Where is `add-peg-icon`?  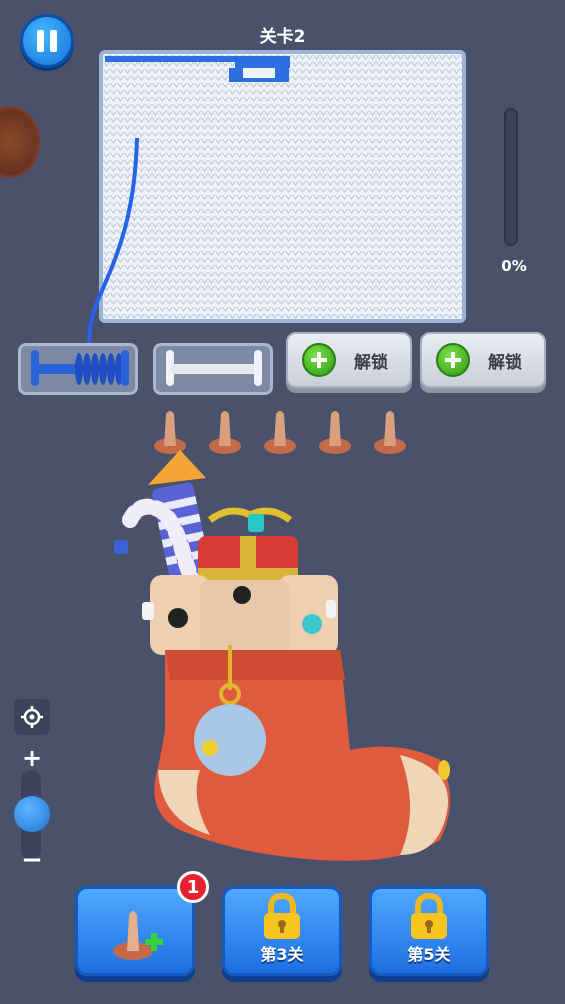 add-peg-icon is located at coordinates (138, 935).